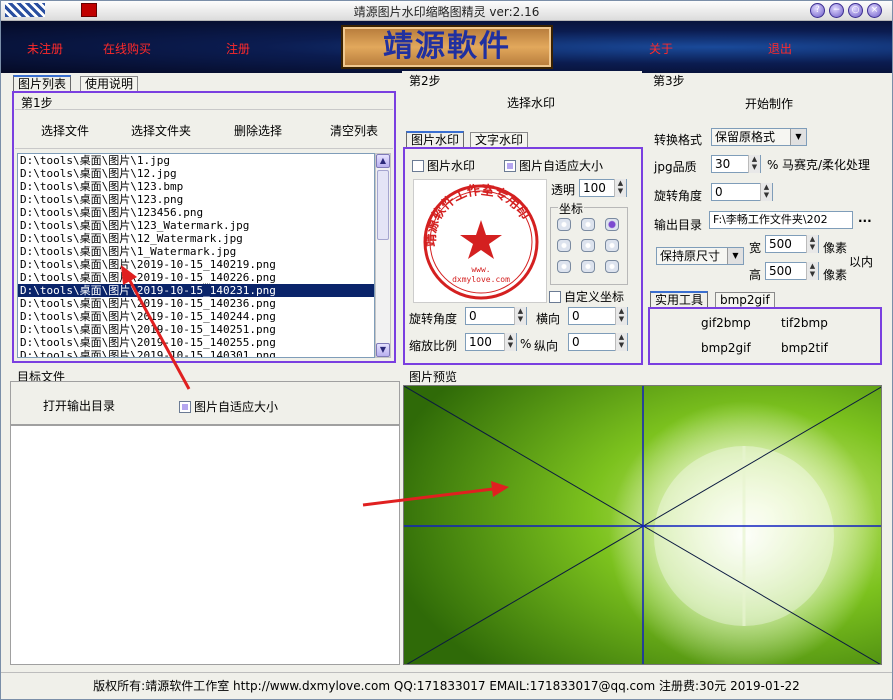  I want to click on arrow-head-icon, so click(500, 489).